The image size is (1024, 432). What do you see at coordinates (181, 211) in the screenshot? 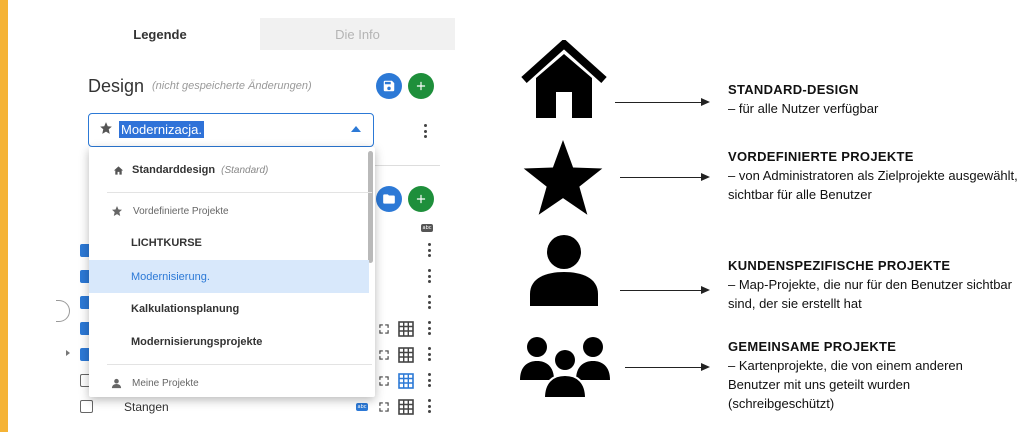
I see `menu-group-label: Vordefinierte Projekte` at bounding box center [181, 211].